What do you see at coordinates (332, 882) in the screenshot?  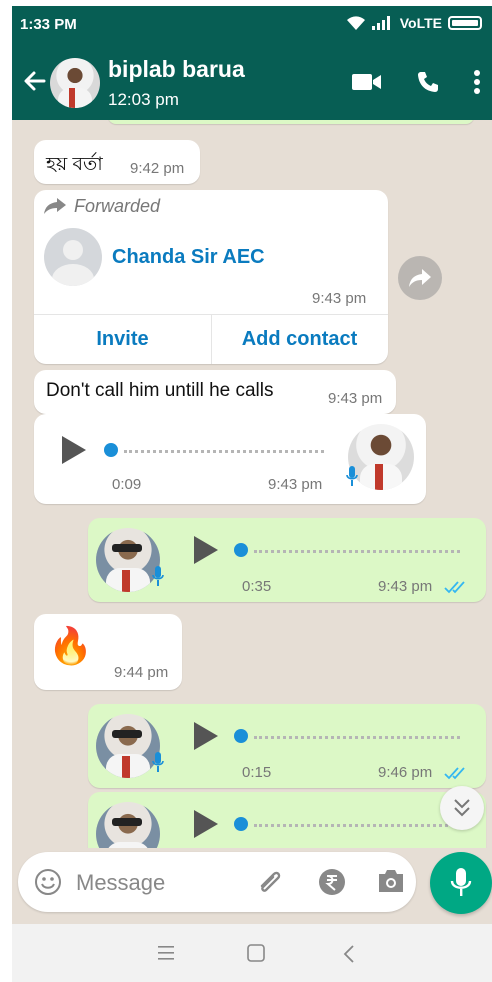 I see `rupee-payment-icon` at bounding box center [332, 882].